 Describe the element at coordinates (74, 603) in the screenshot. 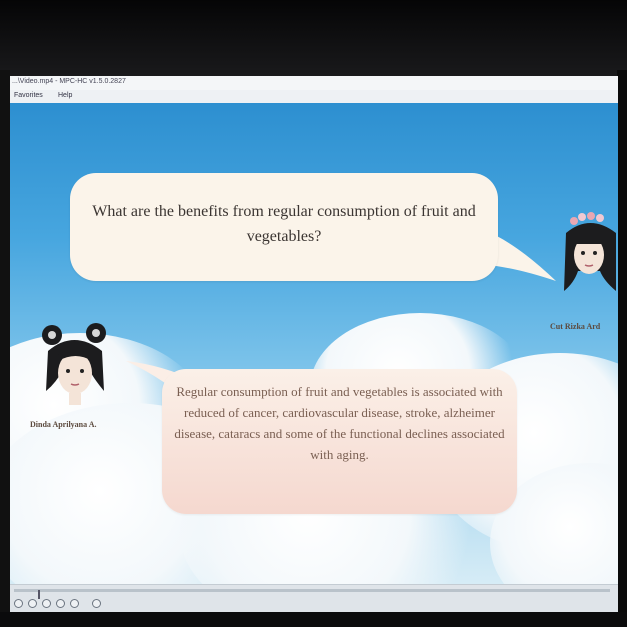

I see `next-icon` at that location.